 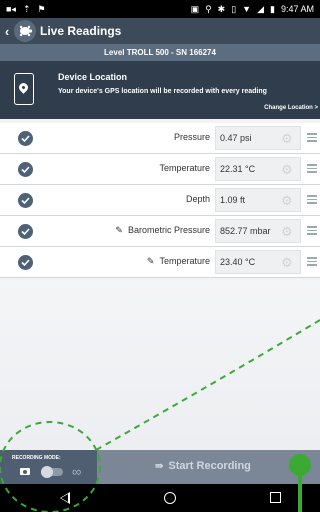 What do you see at coordinates (160, 498) in the screenshot?
I see `system-nav-bar` at bounding box center [160, 498].